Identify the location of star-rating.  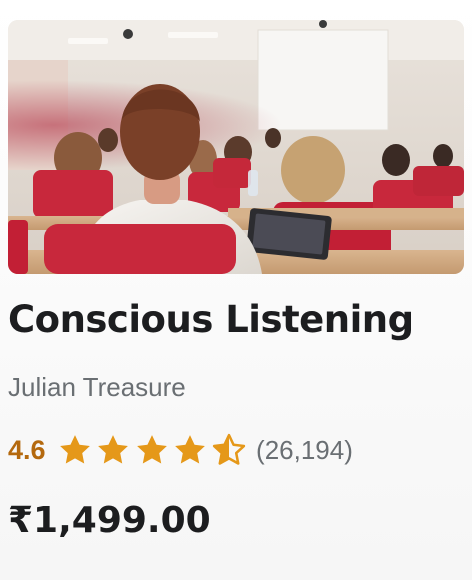
(154, 450).